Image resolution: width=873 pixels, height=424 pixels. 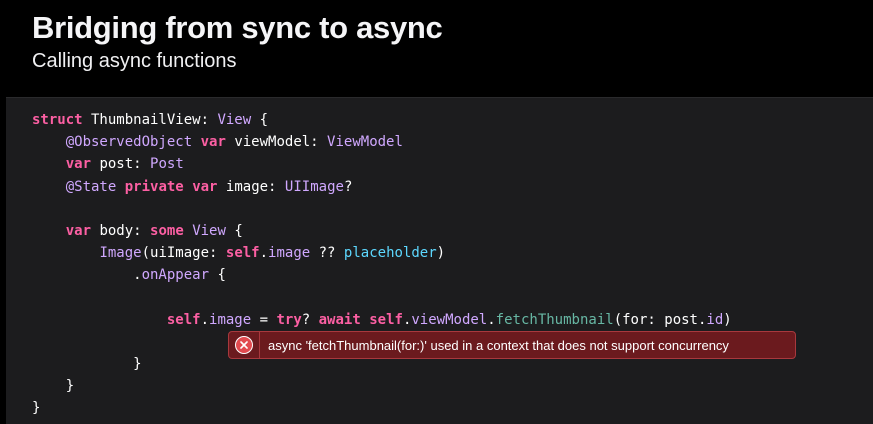 I want to click on code-token: private, so click(x=154, y=186).